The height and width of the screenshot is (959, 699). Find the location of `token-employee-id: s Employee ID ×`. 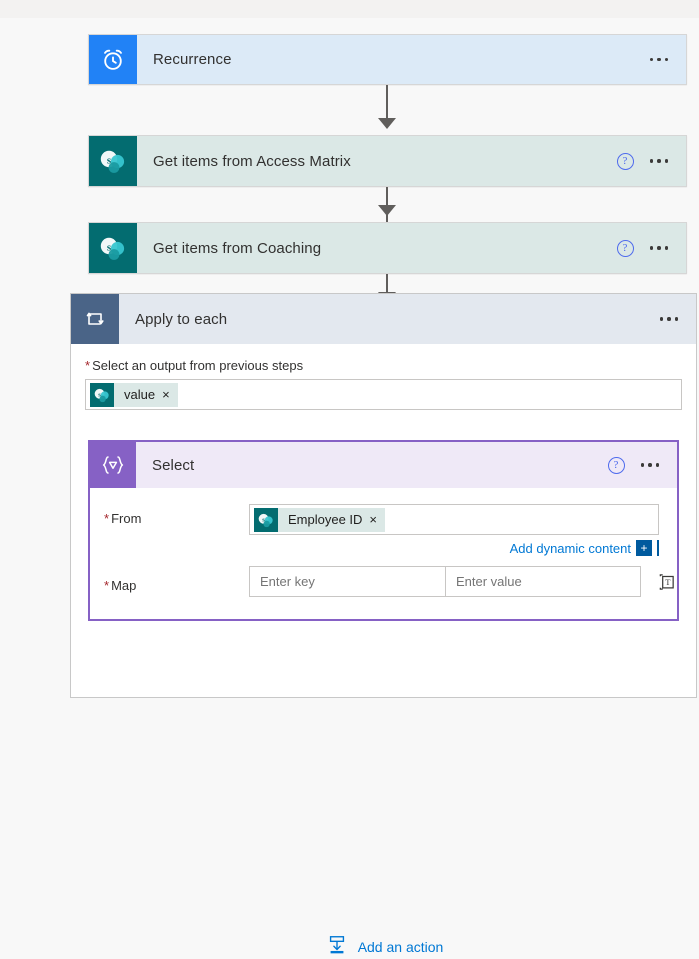

token-employee-id: s Employee ID × is located at coordinates (320, 519).